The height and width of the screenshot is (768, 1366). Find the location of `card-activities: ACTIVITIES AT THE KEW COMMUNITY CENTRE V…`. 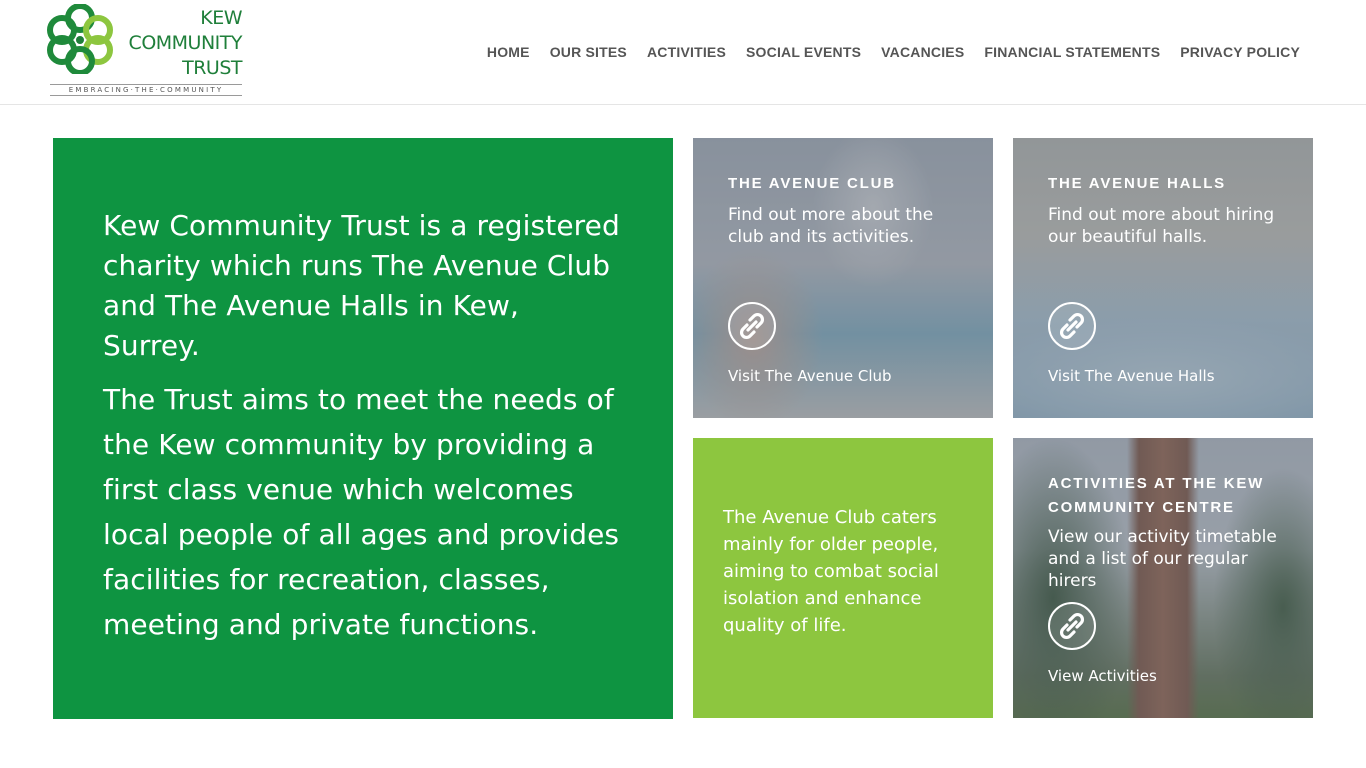

card-activities: ACTIVITIES AT THE KEW COMMUNITY CENTRE V… is located at coordinates (1163, 578).